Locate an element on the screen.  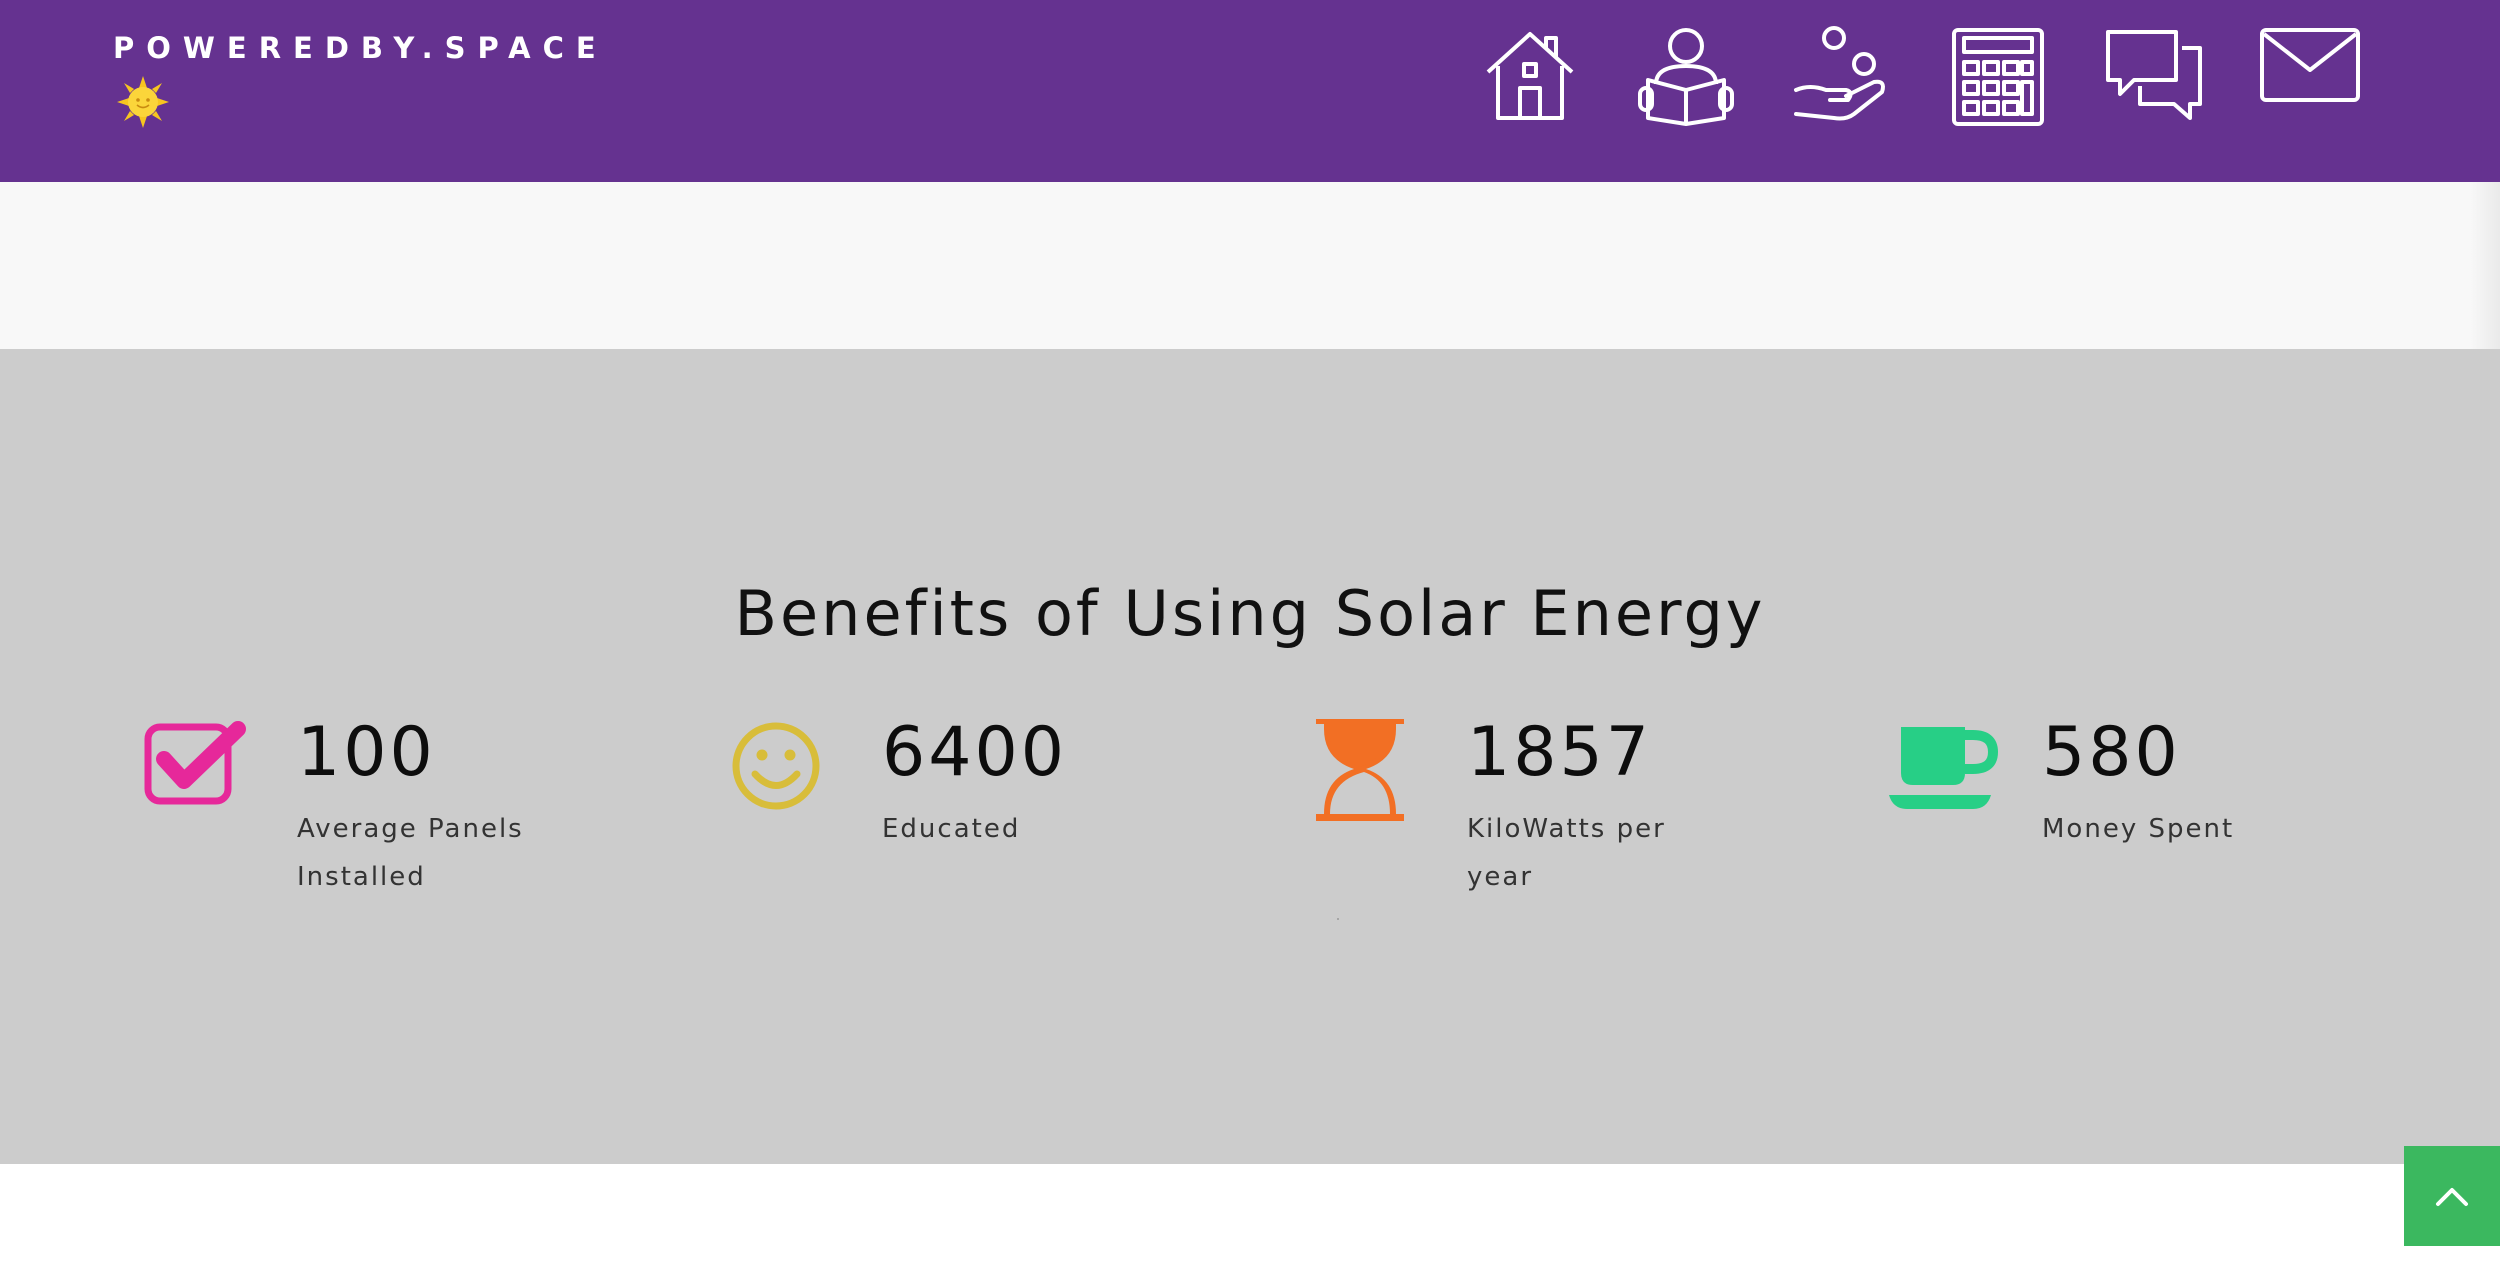
brand: POWEREDBY.SPACE is located at coordinates (360, 79).